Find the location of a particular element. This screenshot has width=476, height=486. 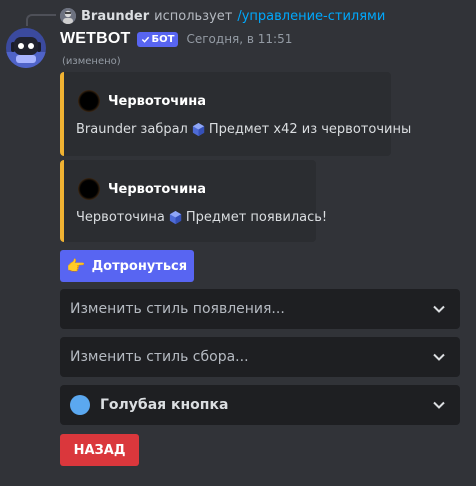

bot-tag-label: БОТ is located at coordinates (163, 39).